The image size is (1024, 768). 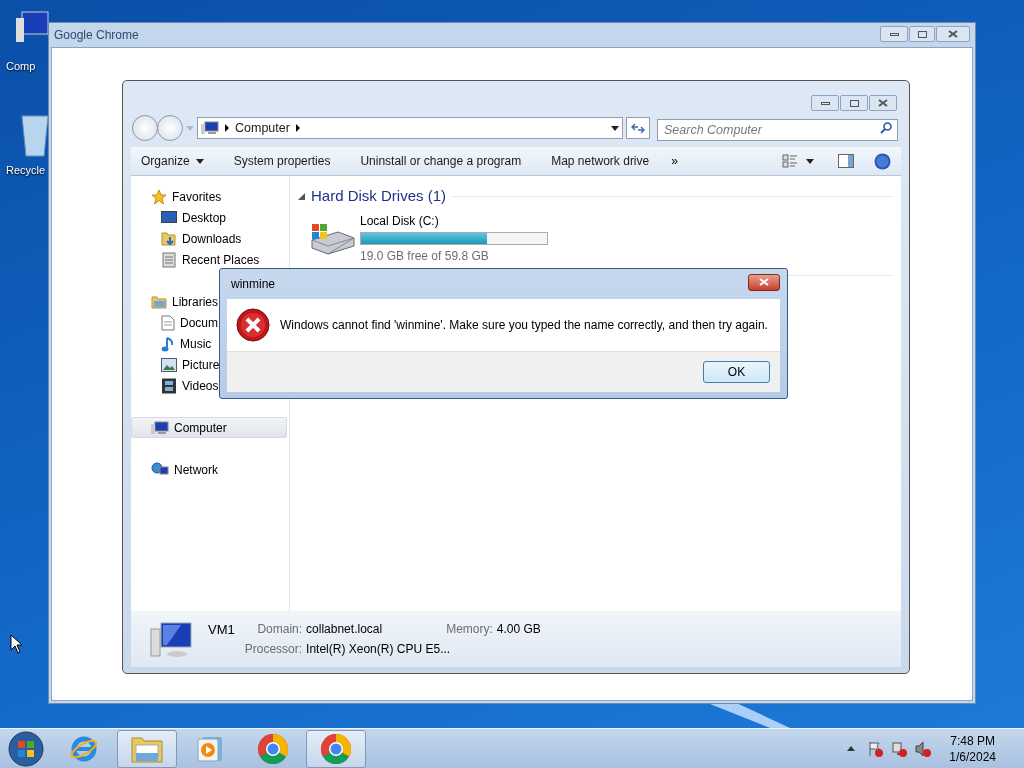 What do you see at coordinates (170, 128) in the screenshot?
I see `forward-button` at bounding box center [170, 128].